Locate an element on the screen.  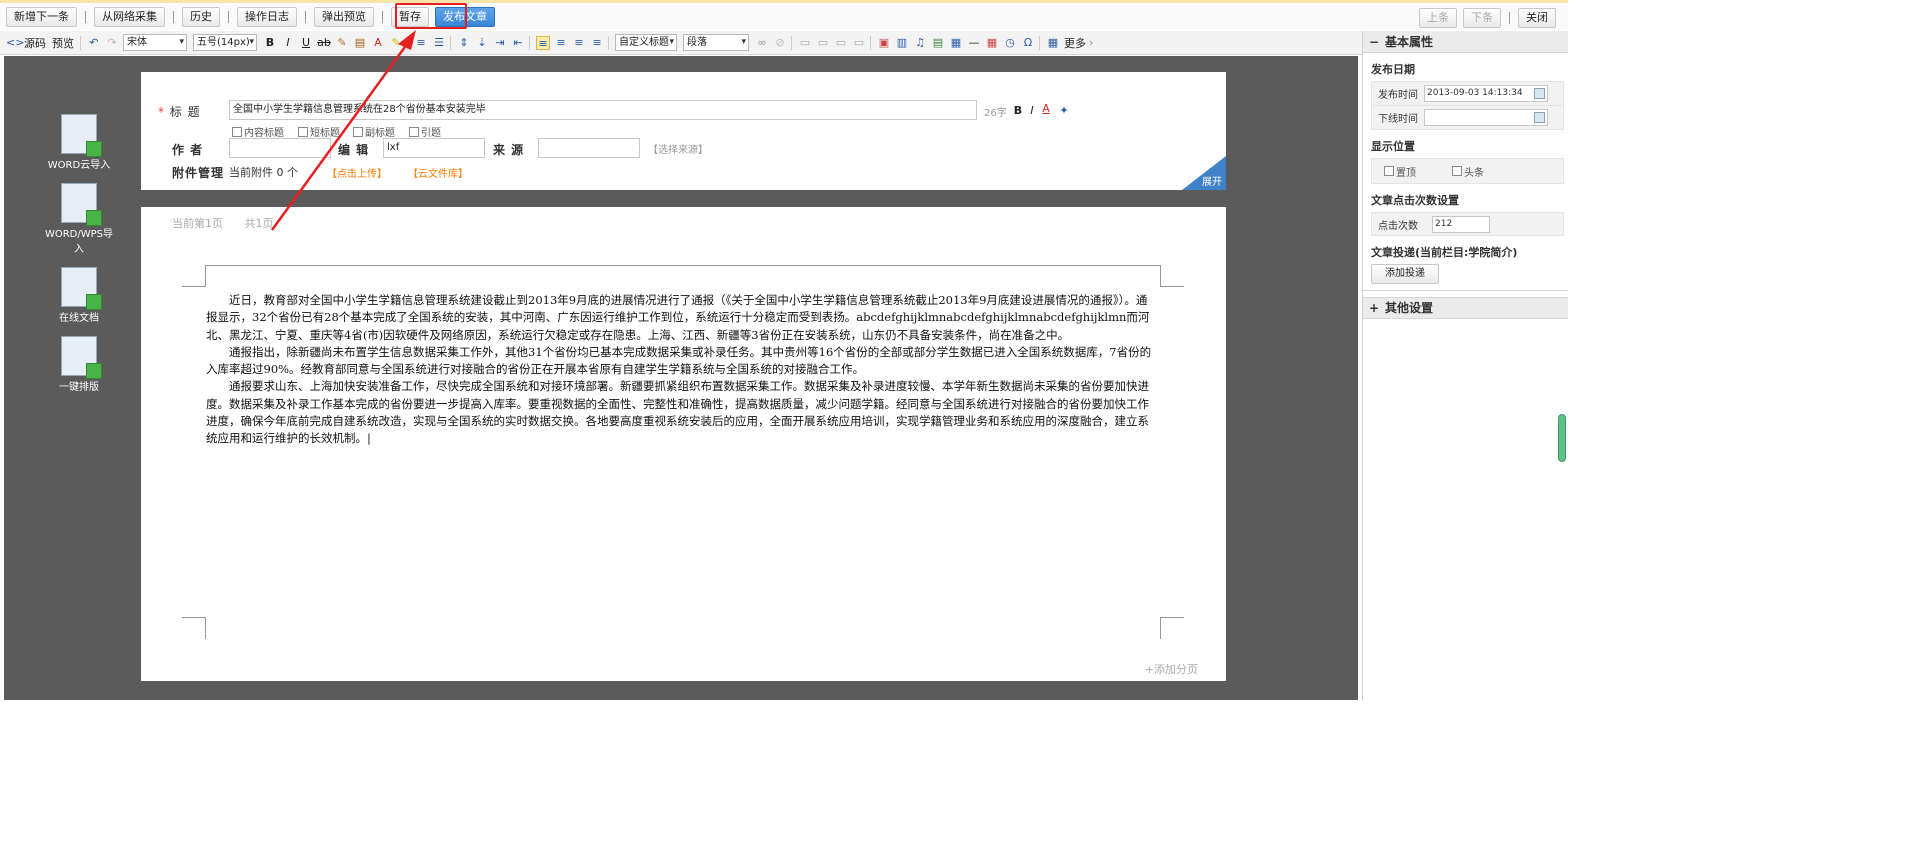
add-deliver-button: 添加投递 is located at coordinates (1405, 274).